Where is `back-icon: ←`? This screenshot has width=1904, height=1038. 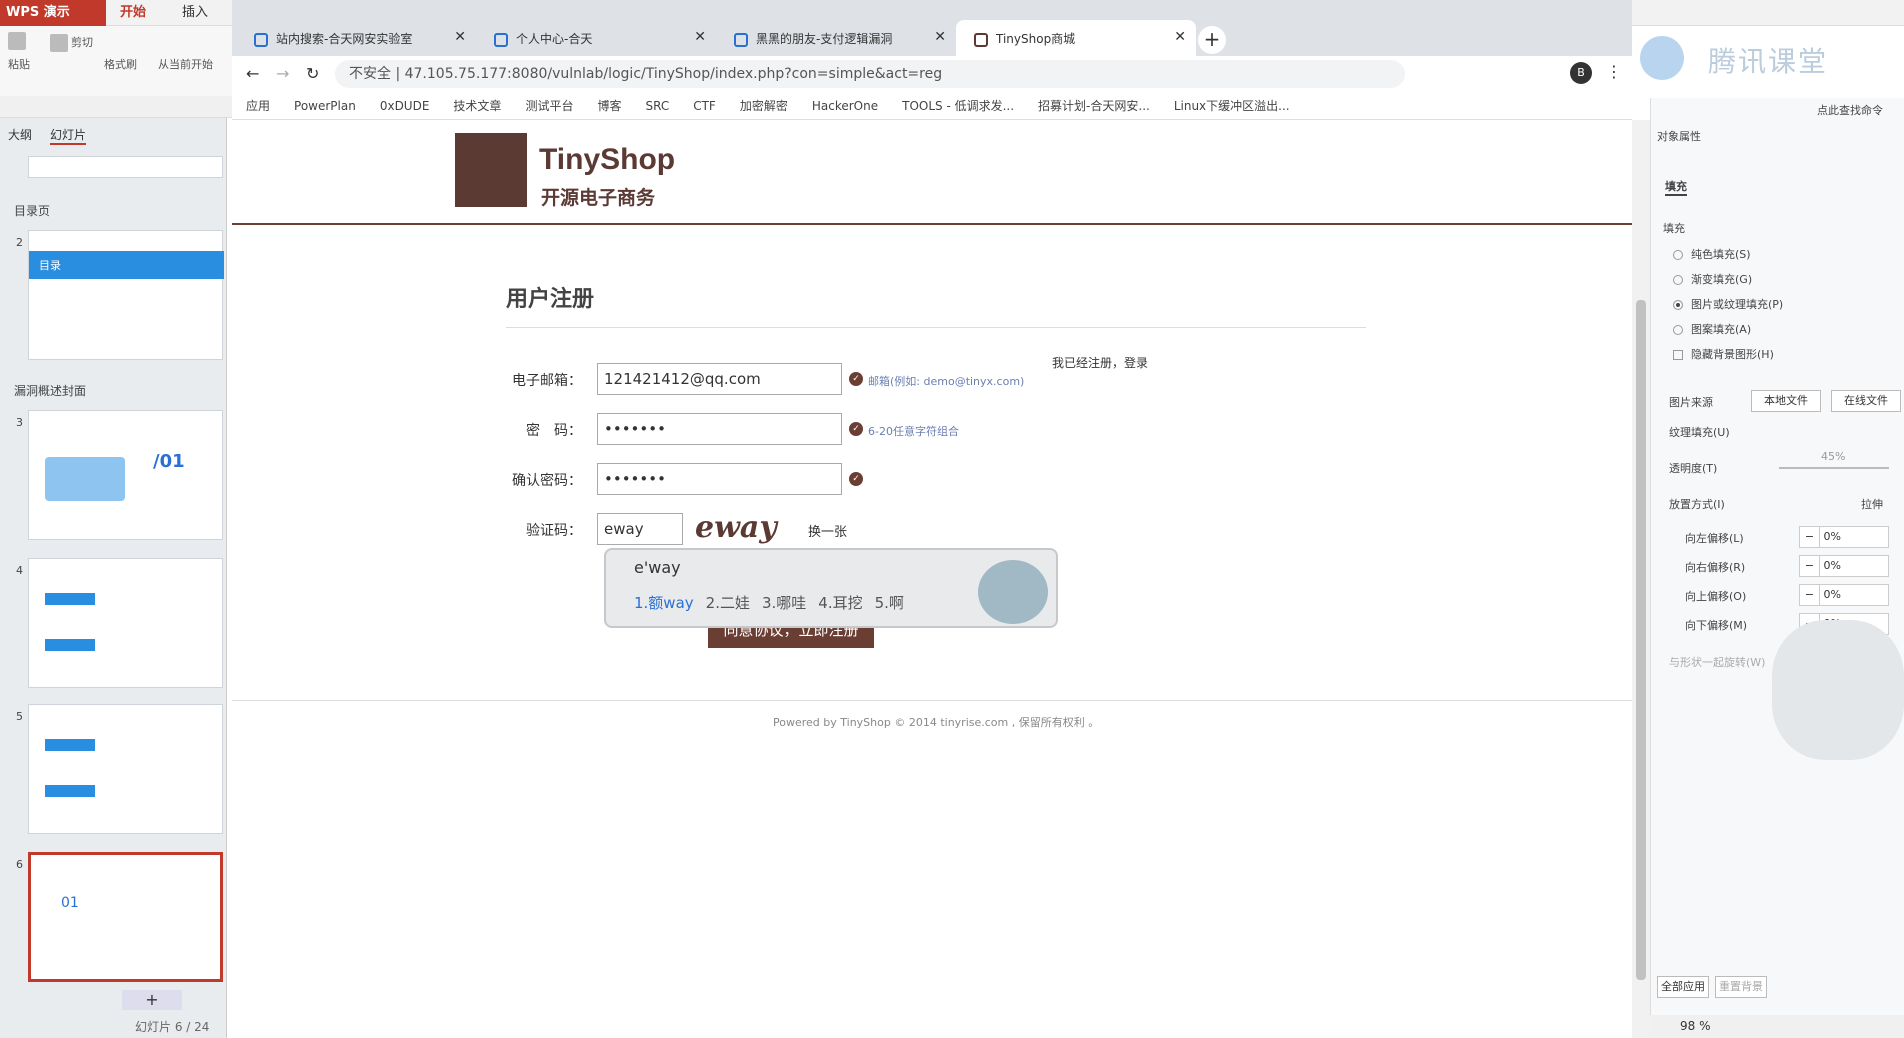 back-icon: ← is located at coordinates (252, 73).